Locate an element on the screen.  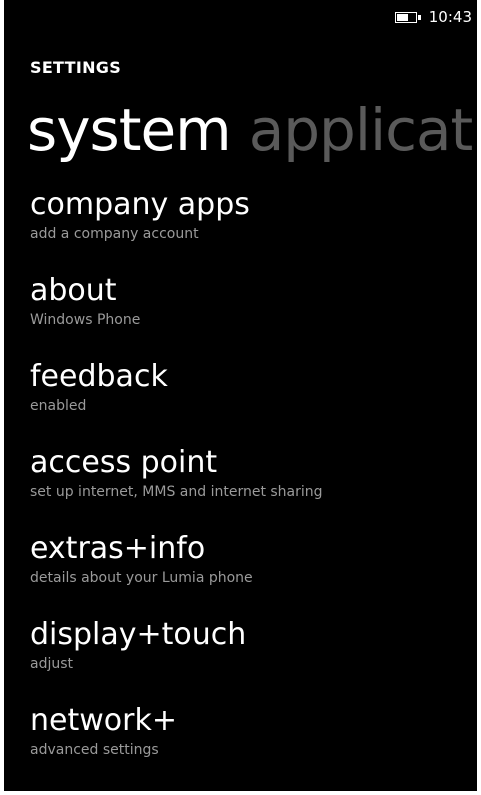
clock: 10:43 is located at coordinates (450, 17).